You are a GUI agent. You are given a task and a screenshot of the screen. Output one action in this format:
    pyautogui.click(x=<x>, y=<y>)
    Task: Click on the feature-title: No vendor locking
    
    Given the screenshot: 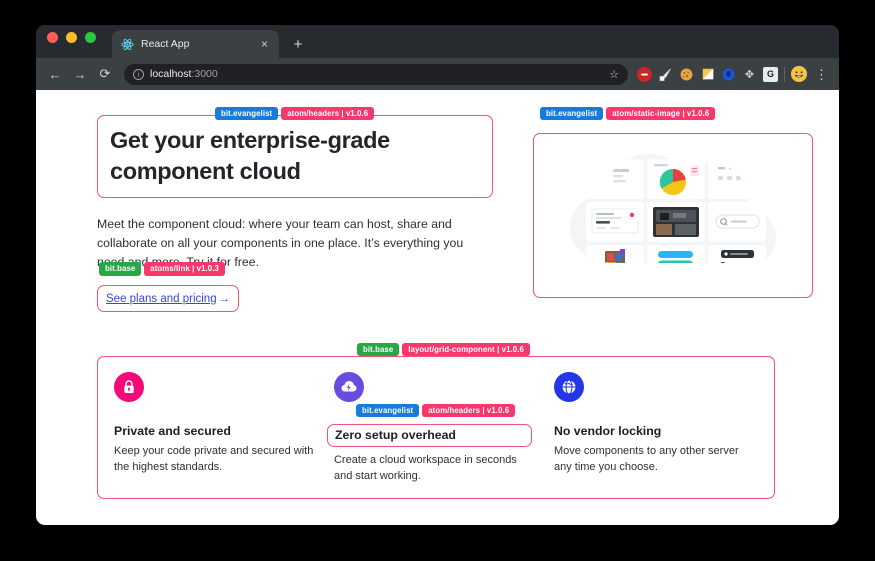 What is the action you would take?
    pyautogui.click(x=607, y=431)
    